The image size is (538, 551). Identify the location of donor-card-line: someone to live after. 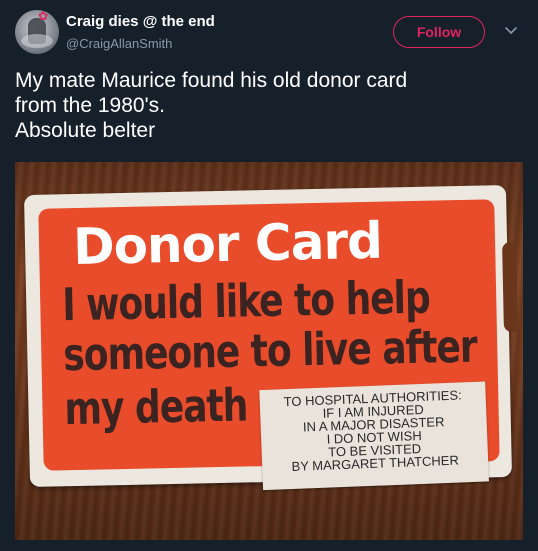
(270, 351).